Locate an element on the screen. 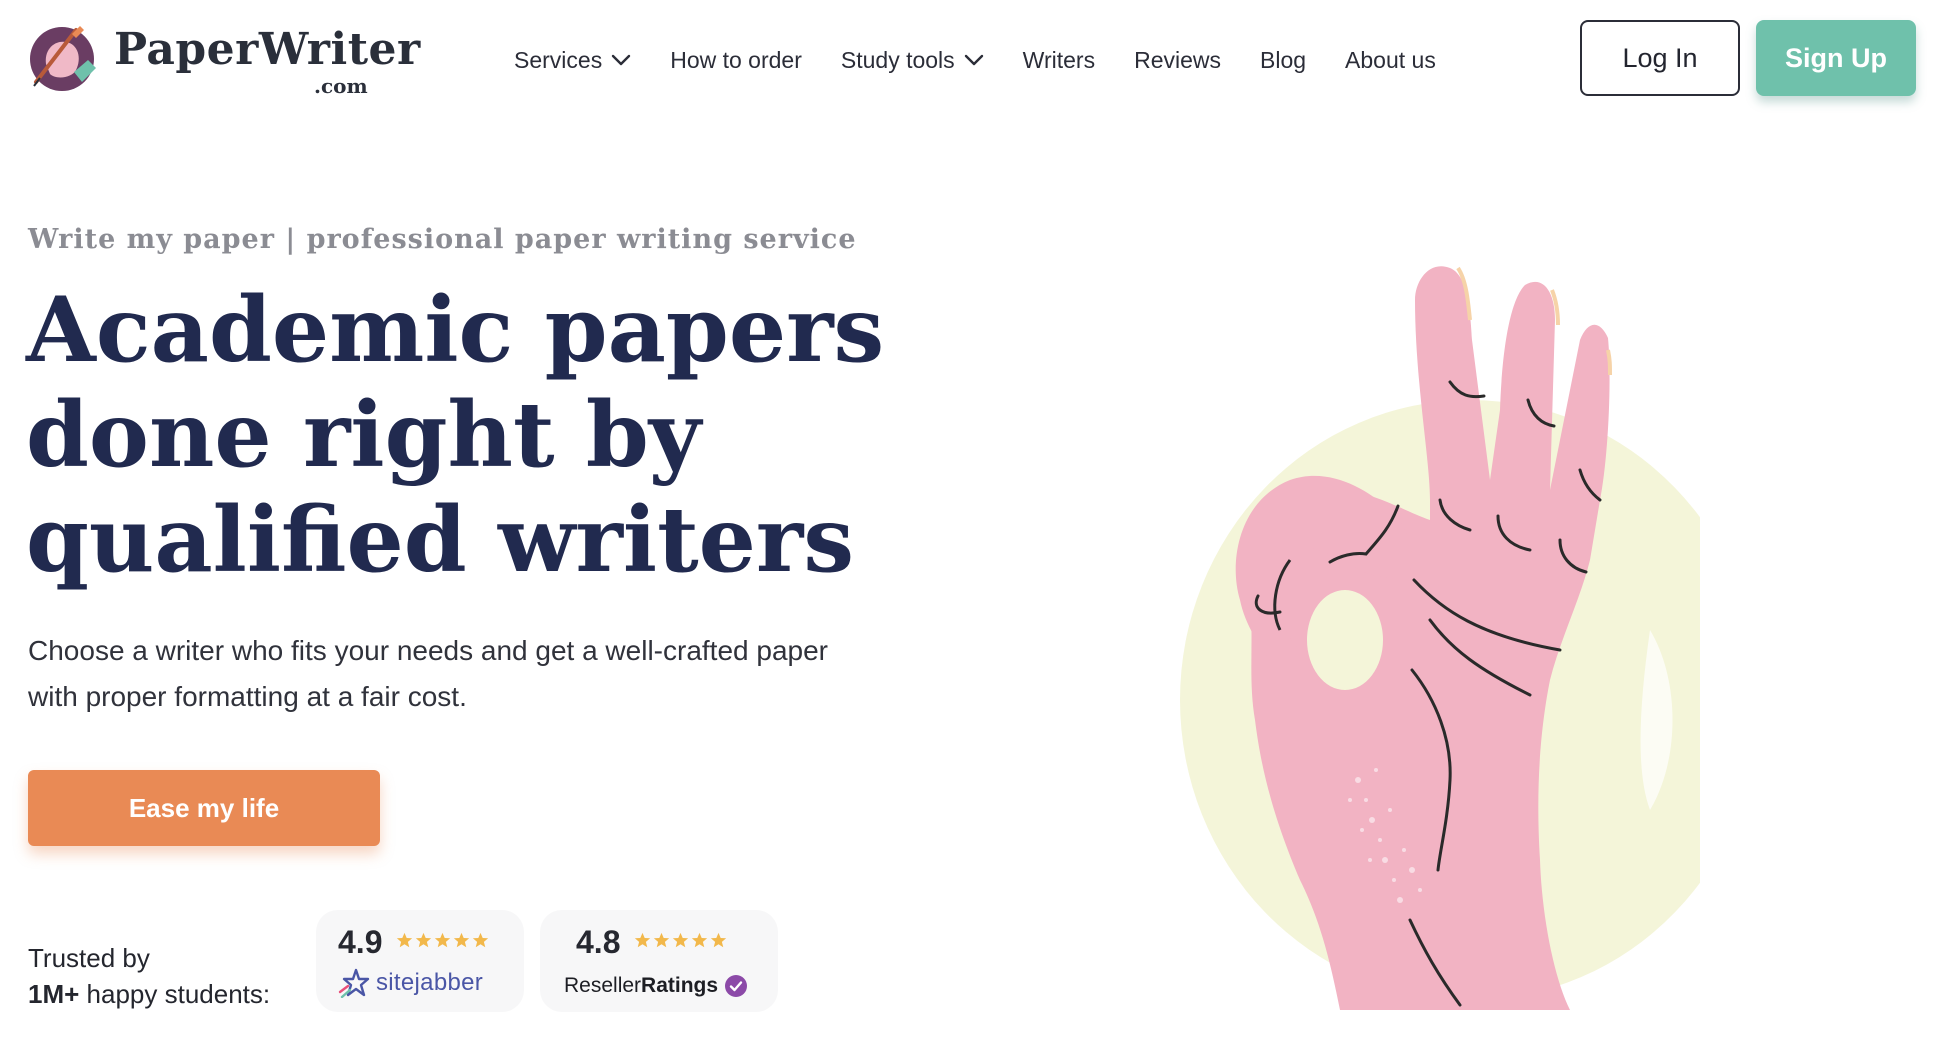 This screenshot has height=1042, width=1938. nav-item-about-us: About us is located at coordinates (1390, 60).